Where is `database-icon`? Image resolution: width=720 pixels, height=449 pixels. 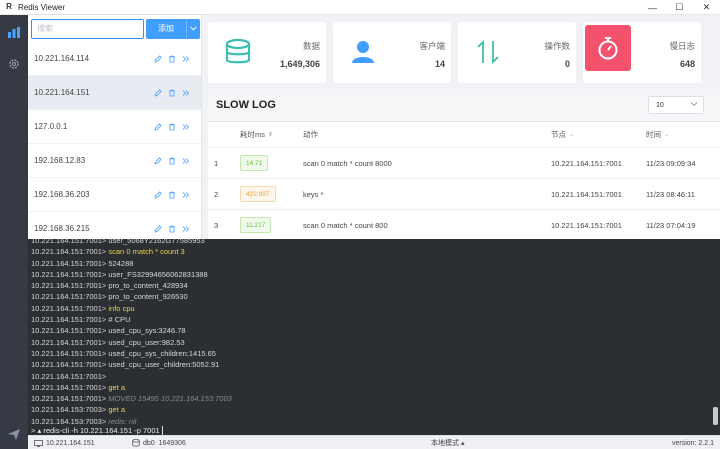
database-icon is located at coordinates (238, 52).